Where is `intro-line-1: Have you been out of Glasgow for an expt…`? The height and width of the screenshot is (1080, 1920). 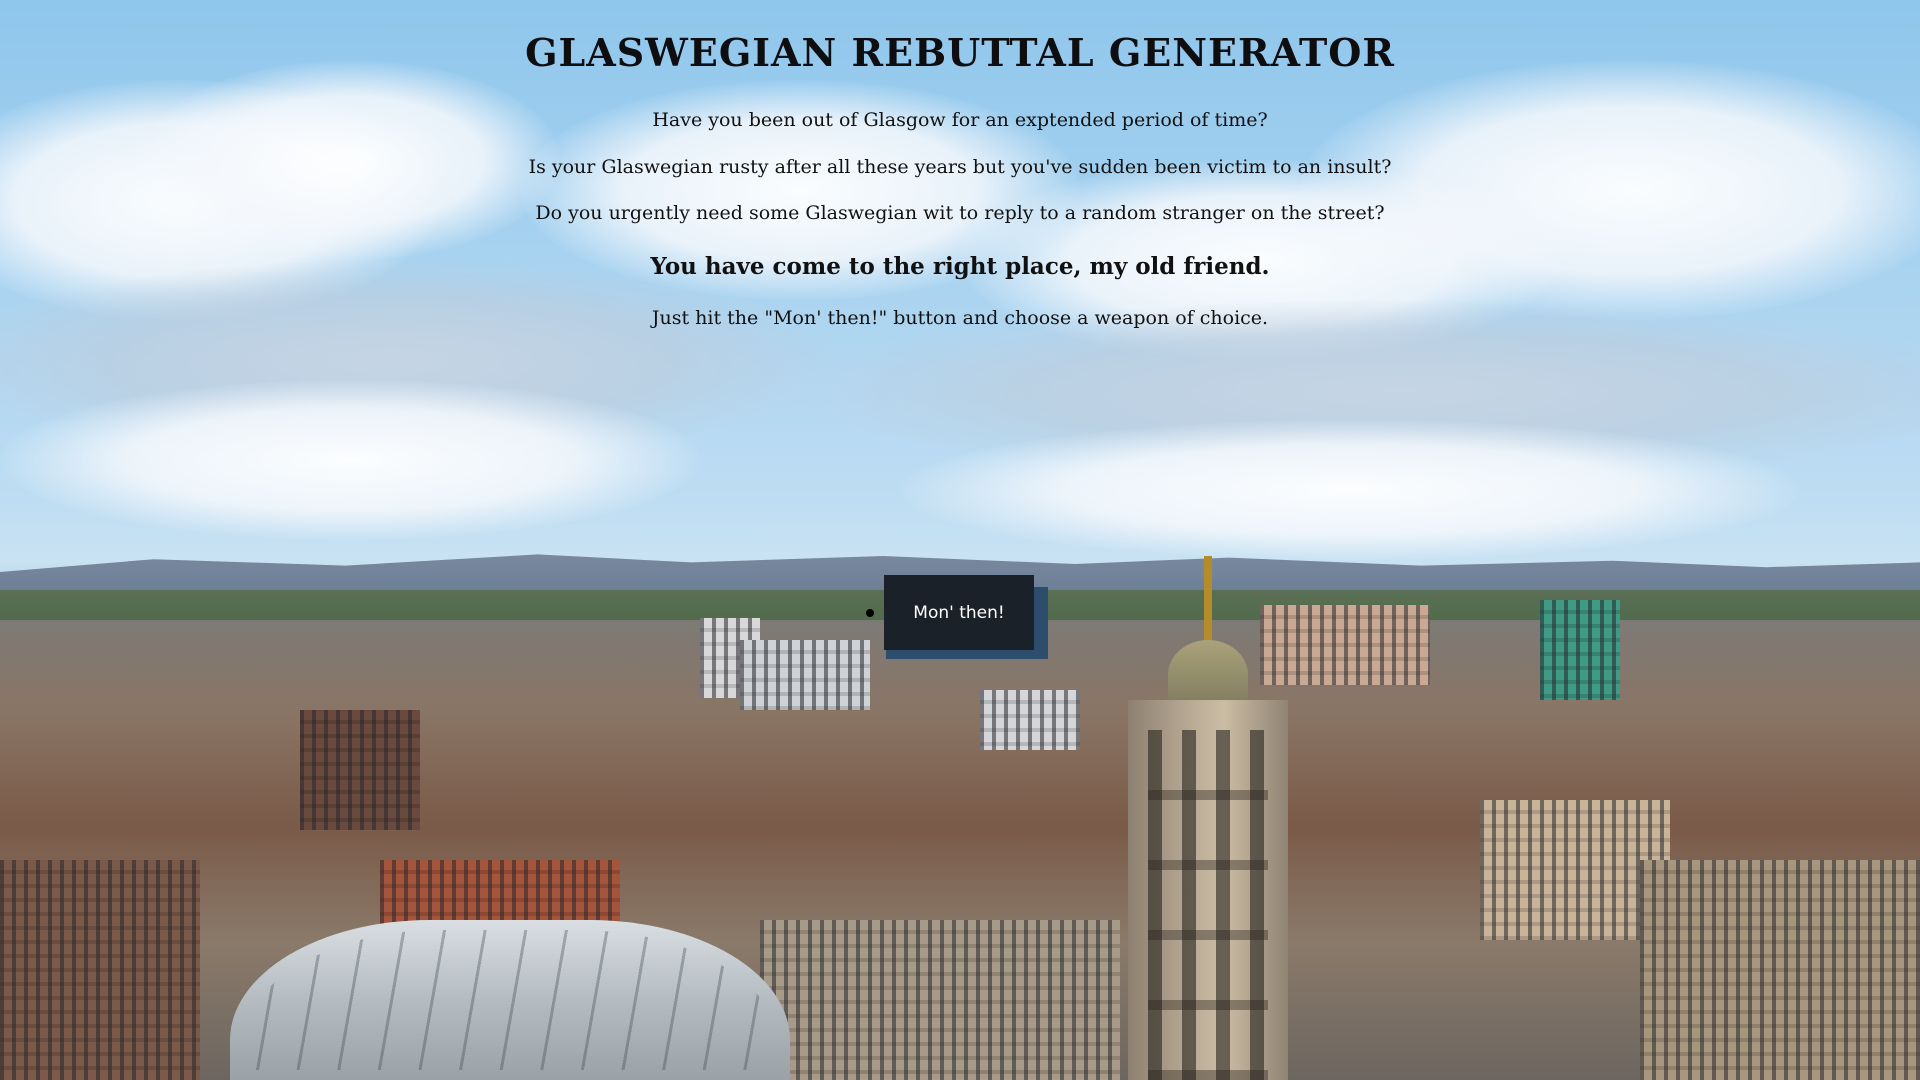 intro-line-1: Have you been out of Glasgow for an expt… is located at coordinates (960, 120).